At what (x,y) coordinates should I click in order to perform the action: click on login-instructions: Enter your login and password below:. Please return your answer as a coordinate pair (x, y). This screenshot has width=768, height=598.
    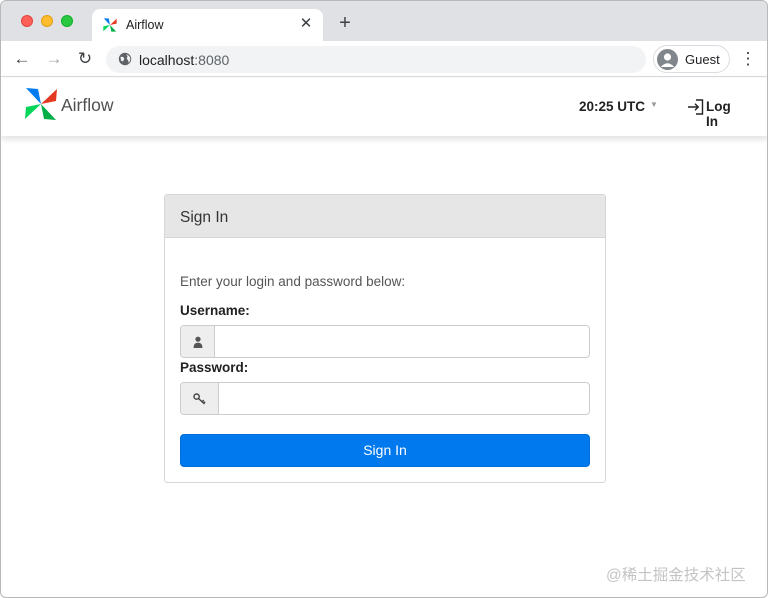
    Looking at the image, I should click on (293, 281).